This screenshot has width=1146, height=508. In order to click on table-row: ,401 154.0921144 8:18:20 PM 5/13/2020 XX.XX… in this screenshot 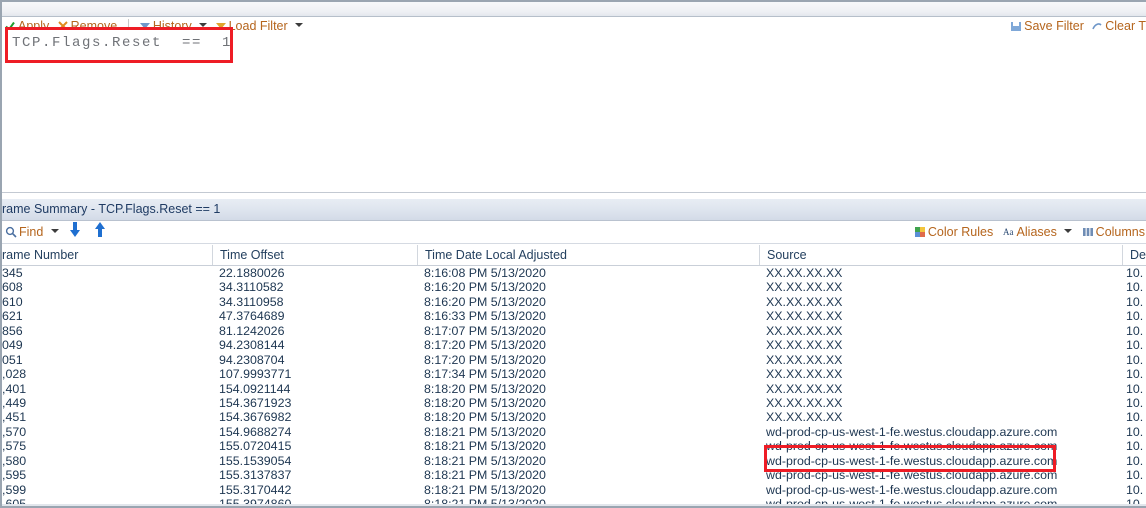, I will do `click(574, 389)`.